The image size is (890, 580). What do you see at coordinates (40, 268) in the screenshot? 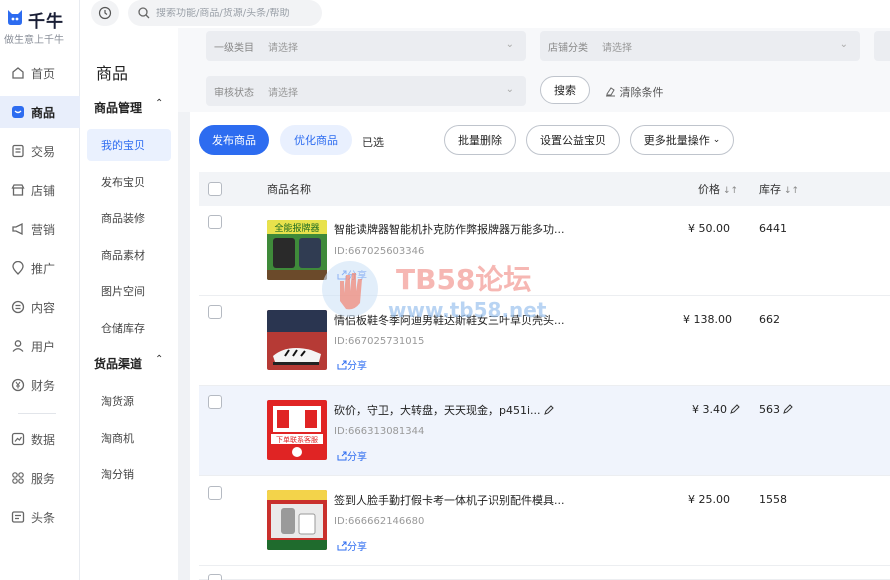
I see `nav-promote: 推广` at bounding box center [40, 268].